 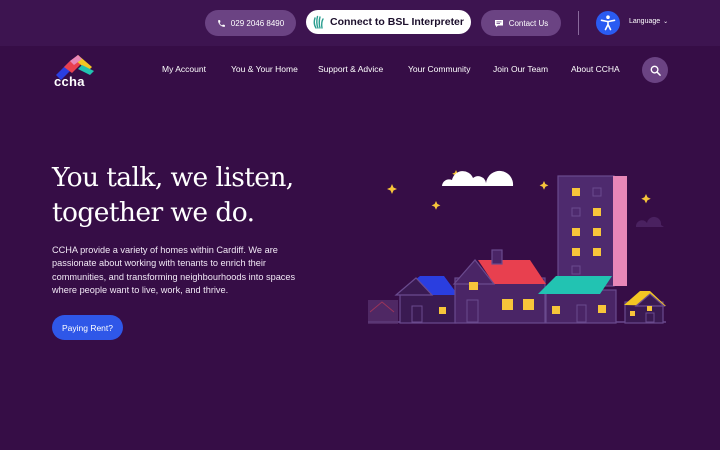 I want to click on bsl-interpreter-button: Connect to BSL Interpreter, so click(x=388, y=22).